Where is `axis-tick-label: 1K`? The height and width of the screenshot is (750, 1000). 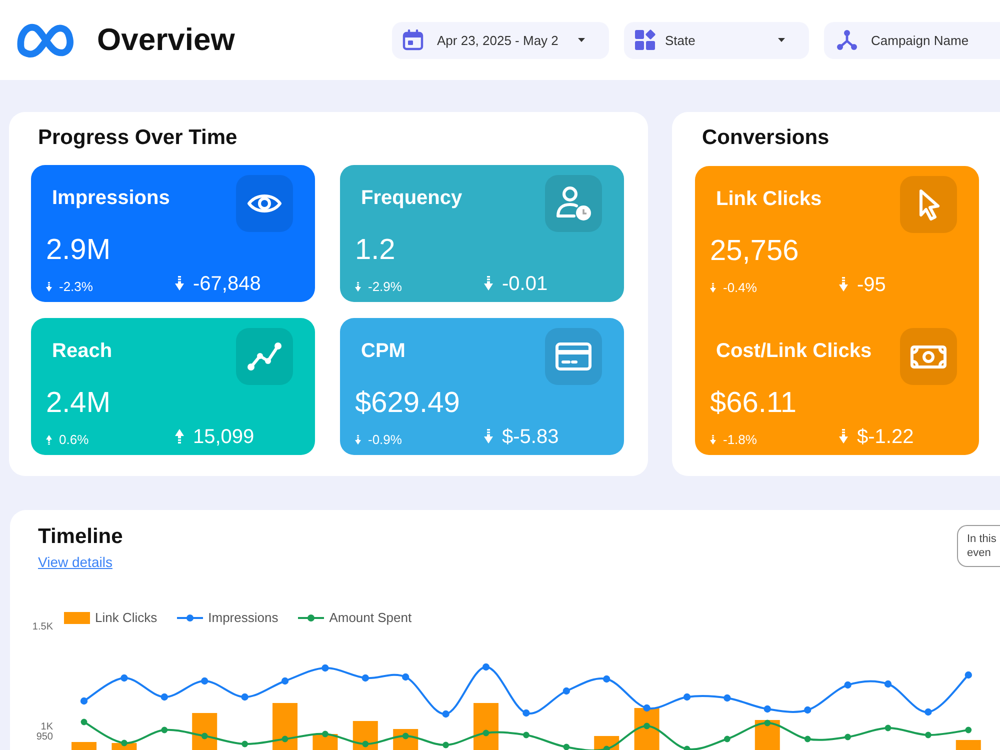 axis-tick-label: 1K is located at coordinates (46, 727).